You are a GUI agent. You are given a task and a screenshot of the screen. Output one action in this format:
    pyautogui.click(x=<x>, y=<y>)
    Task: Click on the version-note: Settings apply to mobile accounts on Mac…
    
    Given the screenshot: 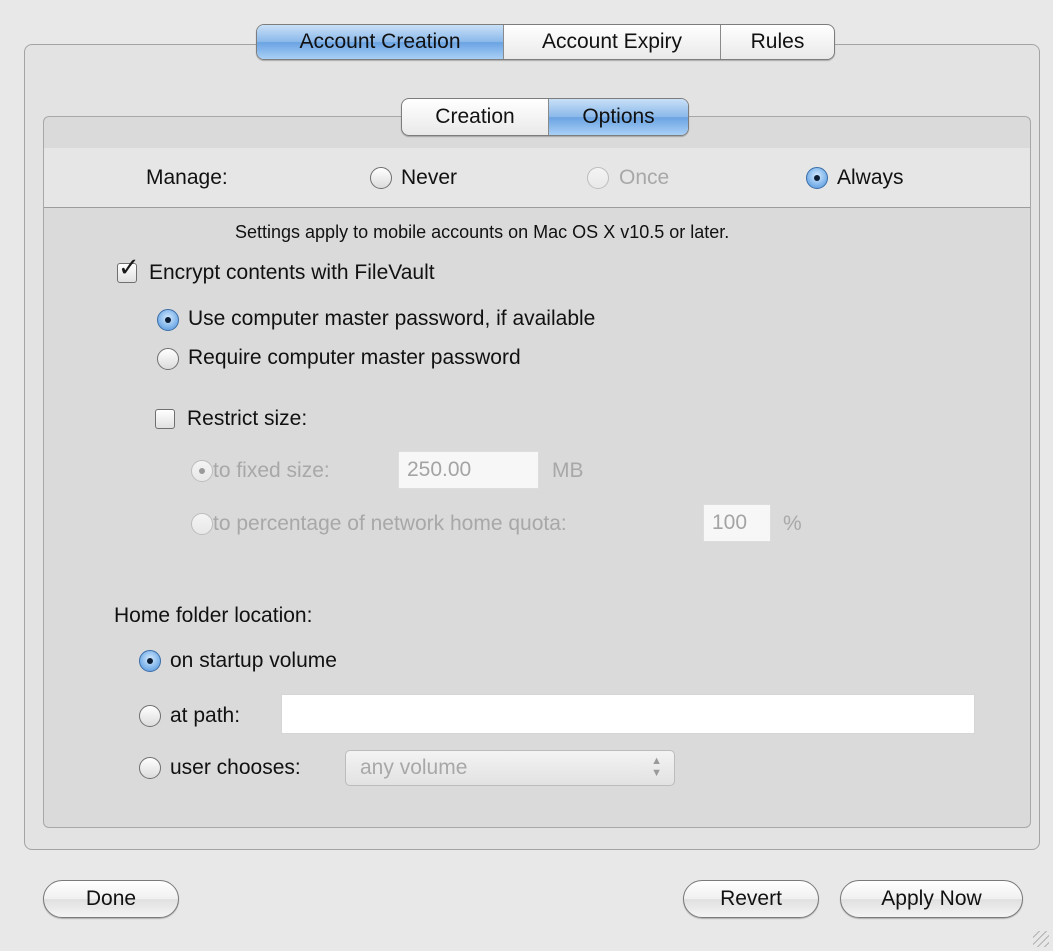 What is the action you would take?
    pyautogui.click(x=482, y=232)
    